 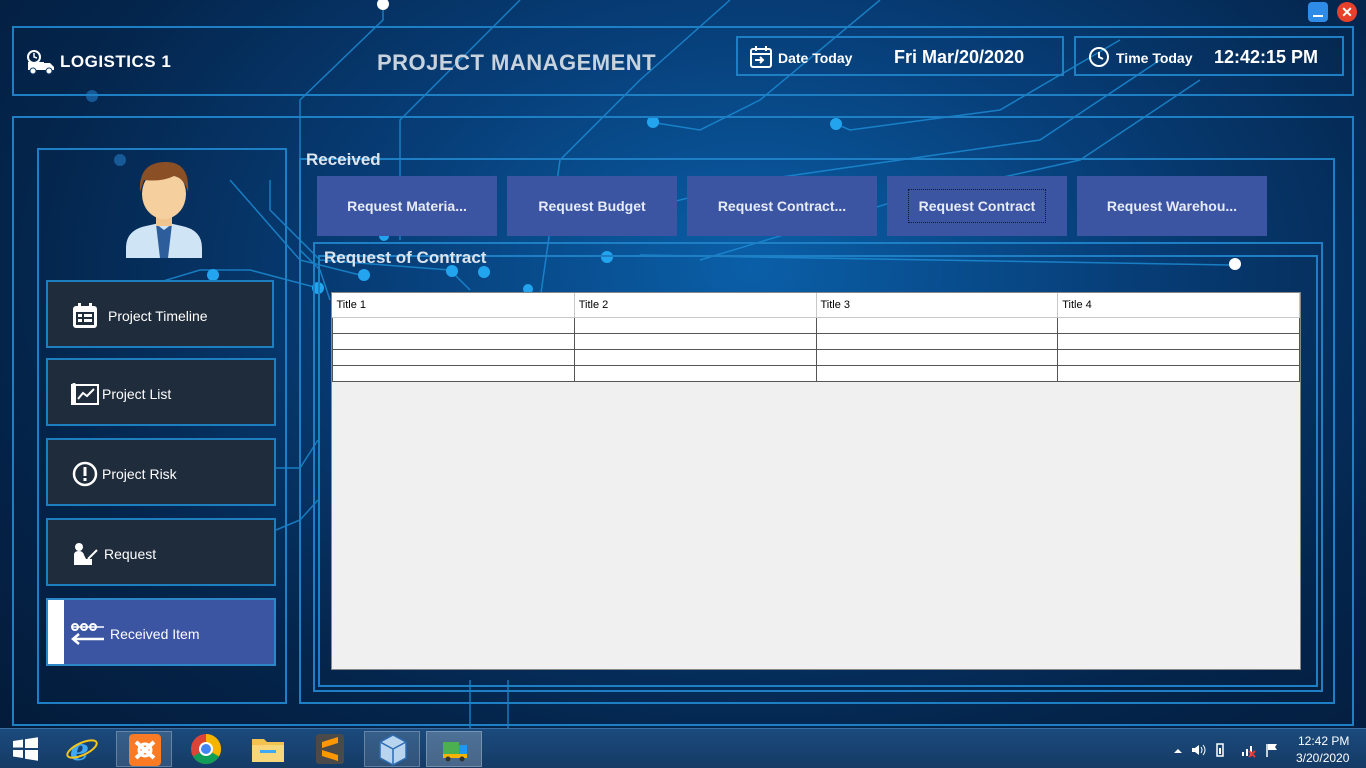 What do you see at coordinates (85, 394) in the screenshot?
I see `chart-scroll-icon` at bounding box center [85, 394].